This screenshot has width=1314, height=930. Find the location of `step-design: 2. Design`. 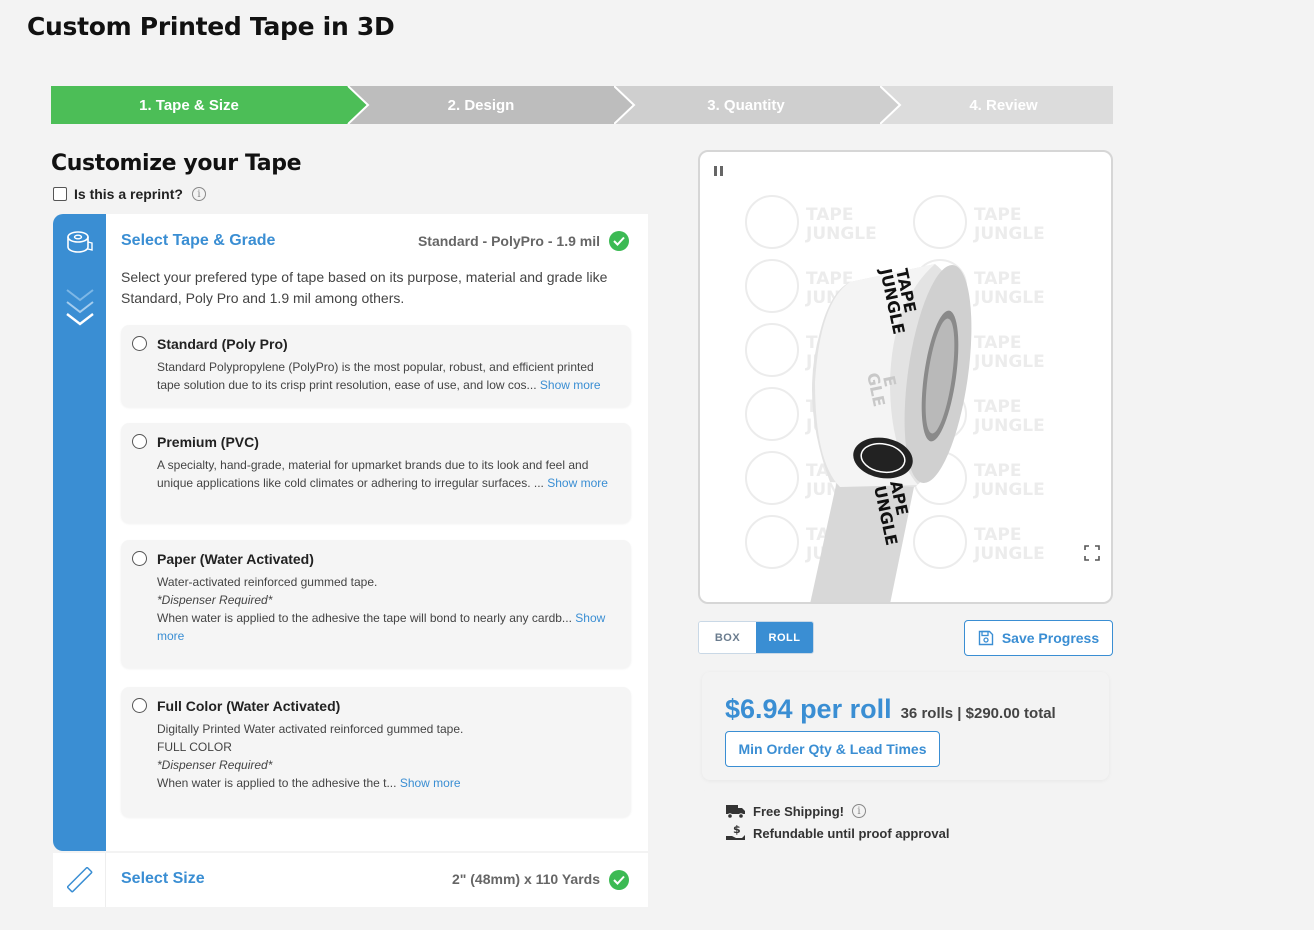

step-design: 2. Design is located at coordinates (493, 105).